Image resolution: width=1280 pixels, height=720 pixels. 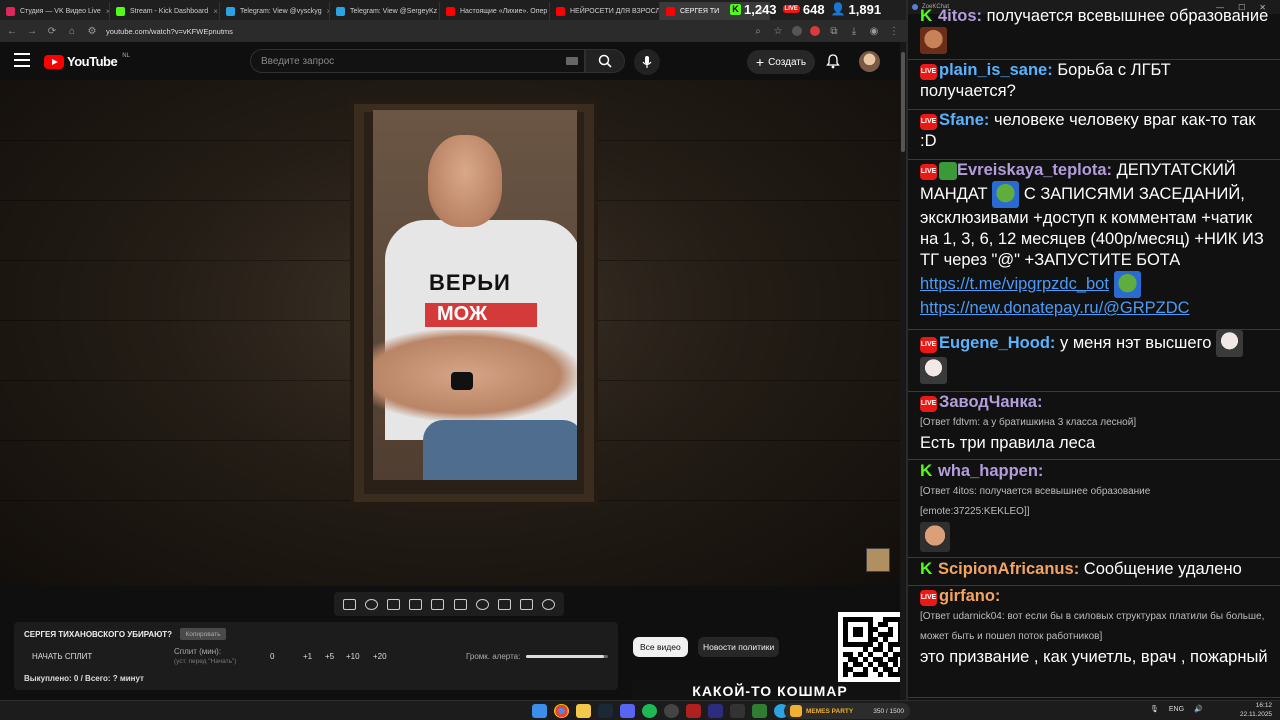 I want to click on chat-nickname: Evreiskaya_teplota:, so click(x=1034, y=170).